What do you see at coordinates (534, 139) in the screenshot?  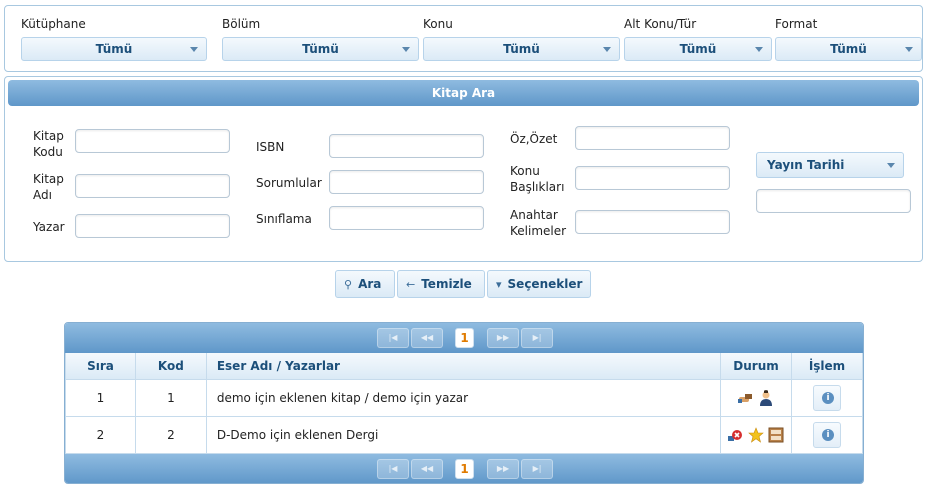 I see `oz-ozet-label: Öz,Özet` at bounding box center [534, 139].